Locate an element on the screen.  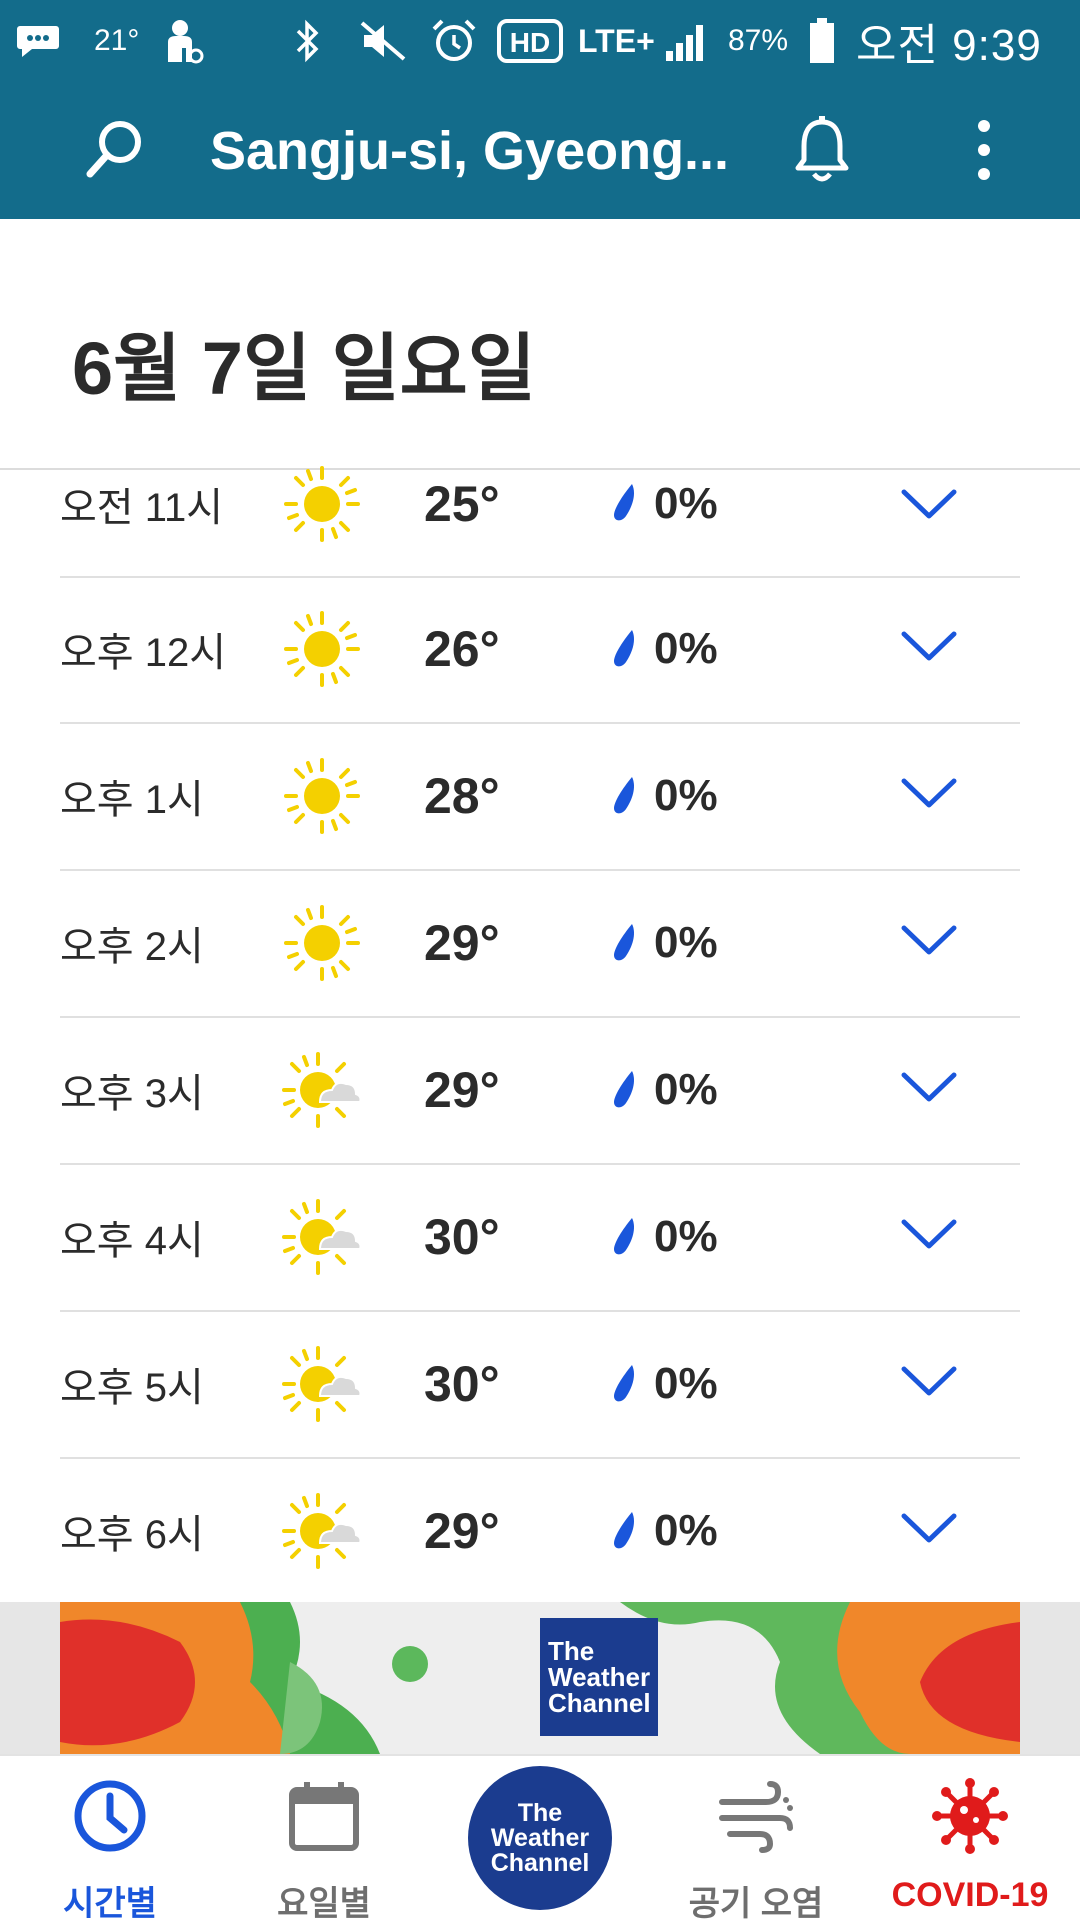
tab-air-quality: 공기 오염 is located at coordinates (756, 1839).